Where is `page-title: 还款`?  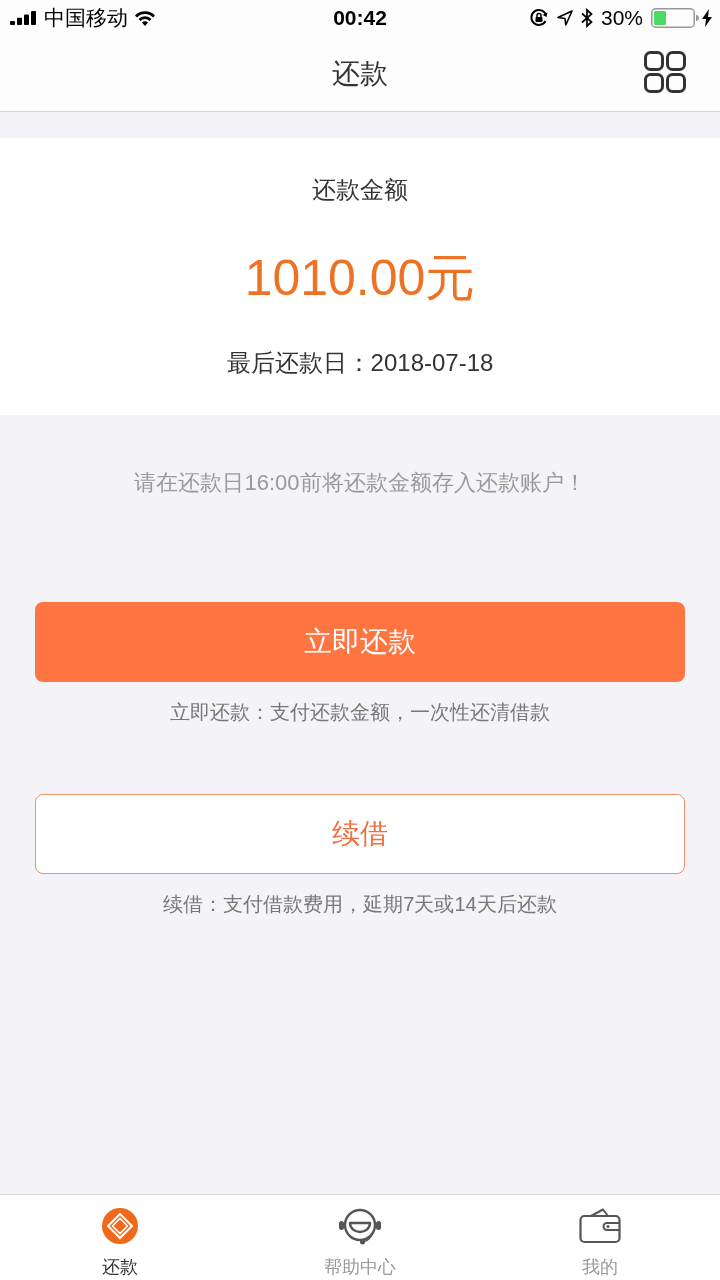
page-title: 还款 is located at coordinates (360, 73).